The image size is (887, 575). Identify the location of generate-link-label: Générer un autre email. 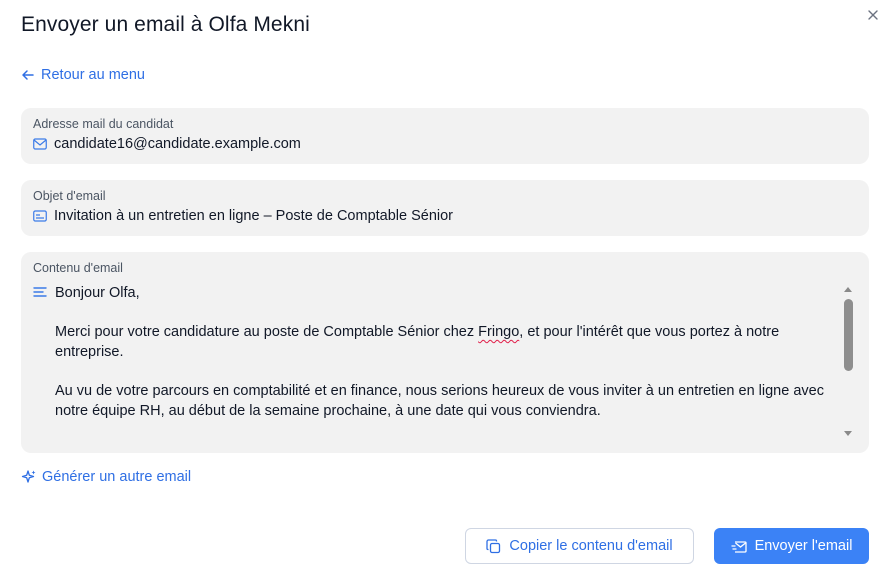
(117, 477).